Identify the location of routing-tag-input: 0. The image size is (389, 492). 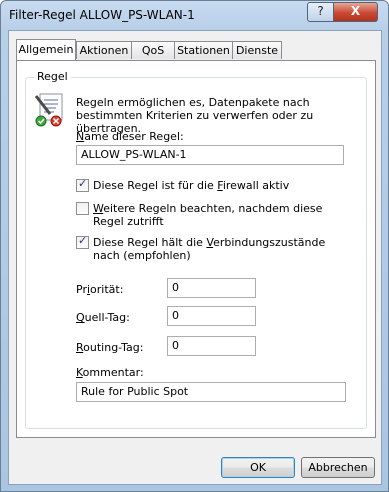
(211, 346).